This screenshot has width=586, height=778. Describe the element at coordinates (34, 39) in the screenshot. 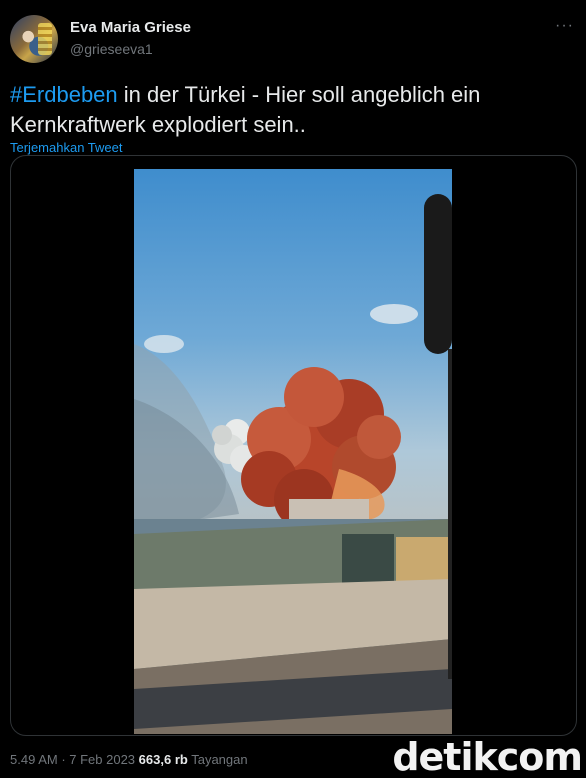

I see `avatar` at that location.